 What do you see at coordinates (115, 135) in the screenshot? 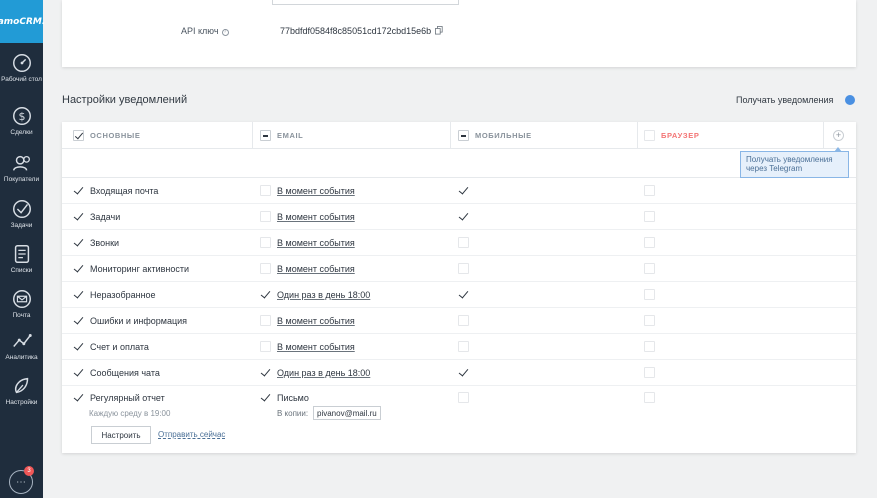
I see `column-main-label: ОСНОВНЫЕ` at bounding box center [115, 135].